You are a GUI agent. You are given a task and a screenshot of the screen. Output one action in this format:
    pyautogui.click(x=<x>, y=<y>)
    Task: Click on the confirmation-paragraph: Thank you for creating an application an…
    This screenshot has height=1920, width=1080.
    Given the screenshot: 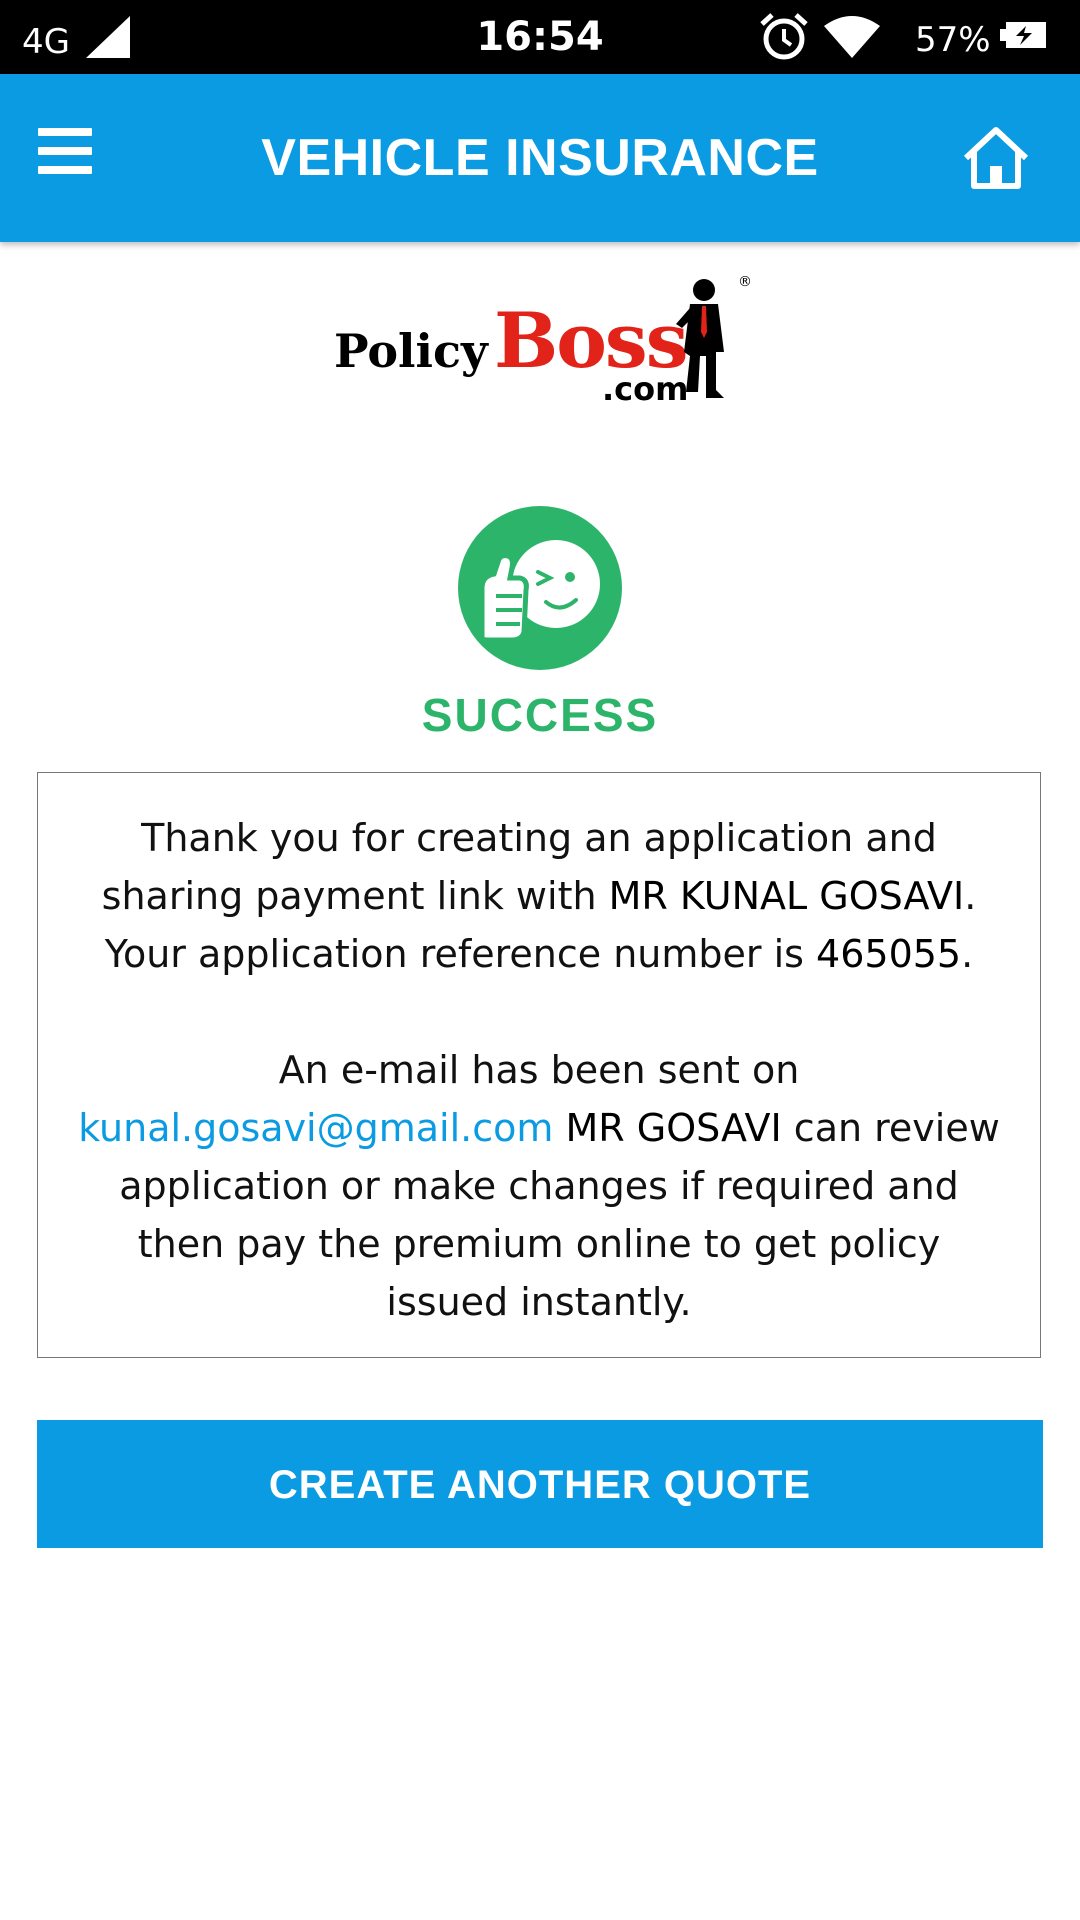 What is the action you would take?
    pyautogui.click(x=539, y=896)
    